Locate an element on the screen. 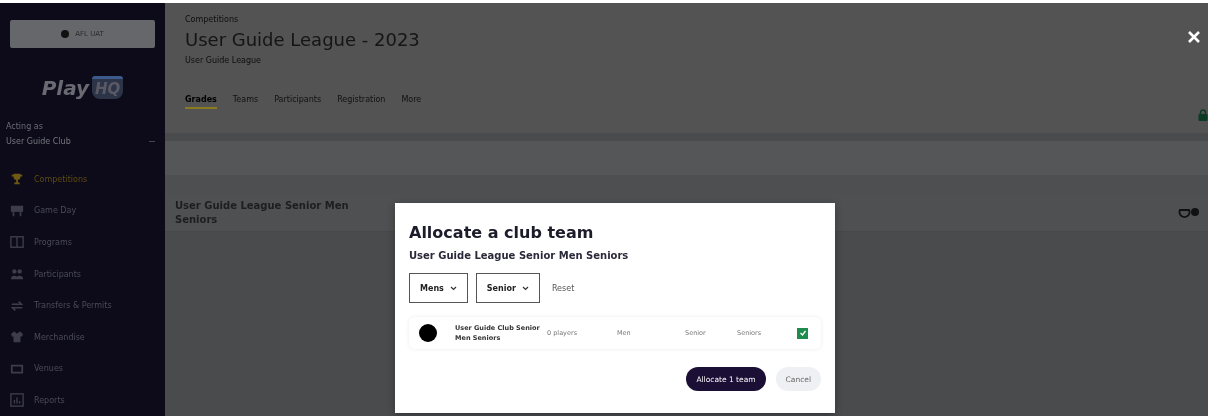  report-icon is located at coordinates (17, 400).